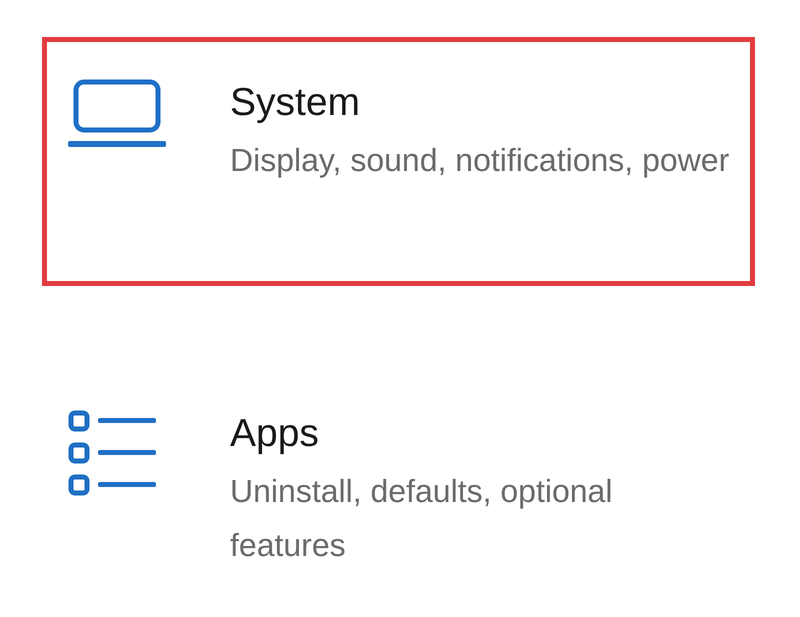  What do you see at coordinates (422, 518) in the screenshot?
I see `item-description: Uninstall, defaults, optional features` at bounding box center [422, 518].